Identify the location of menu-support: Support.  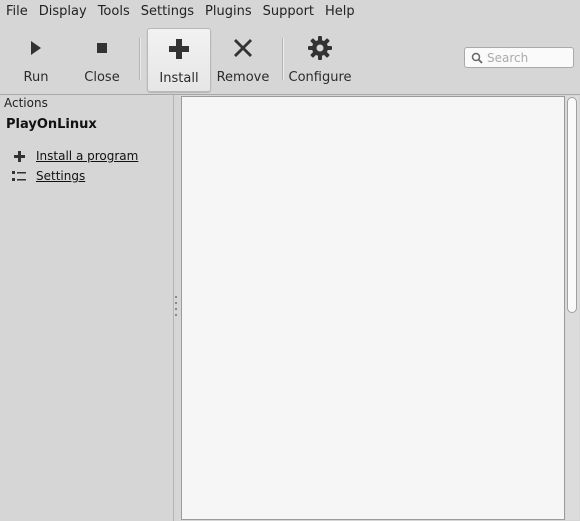
(288, 12).